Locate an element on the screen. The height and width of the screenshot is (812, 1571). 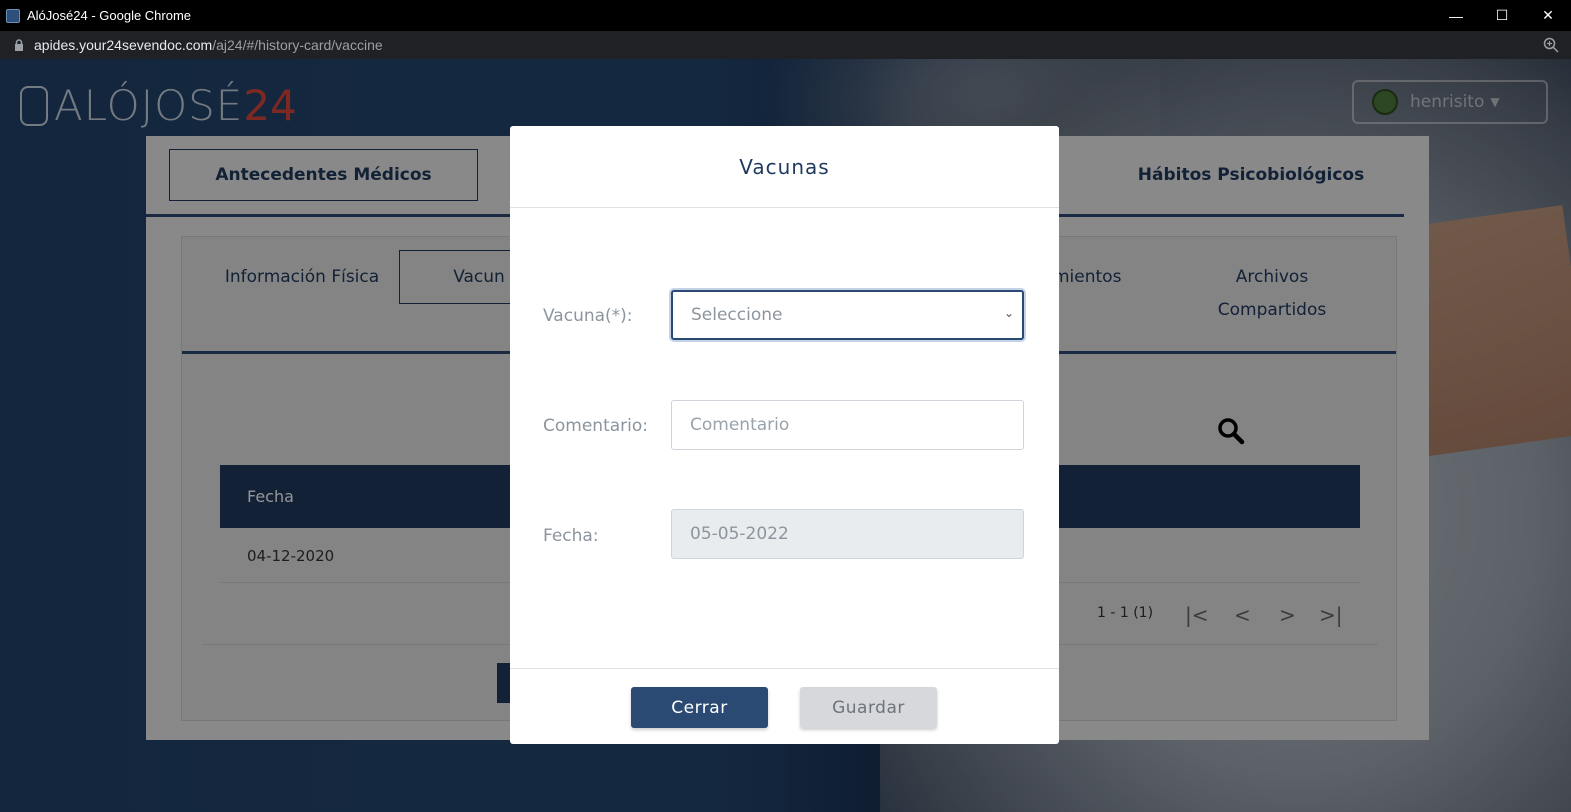
url-path: /aj24/#/history-card/vaccine is located at coordinates (297, 45).